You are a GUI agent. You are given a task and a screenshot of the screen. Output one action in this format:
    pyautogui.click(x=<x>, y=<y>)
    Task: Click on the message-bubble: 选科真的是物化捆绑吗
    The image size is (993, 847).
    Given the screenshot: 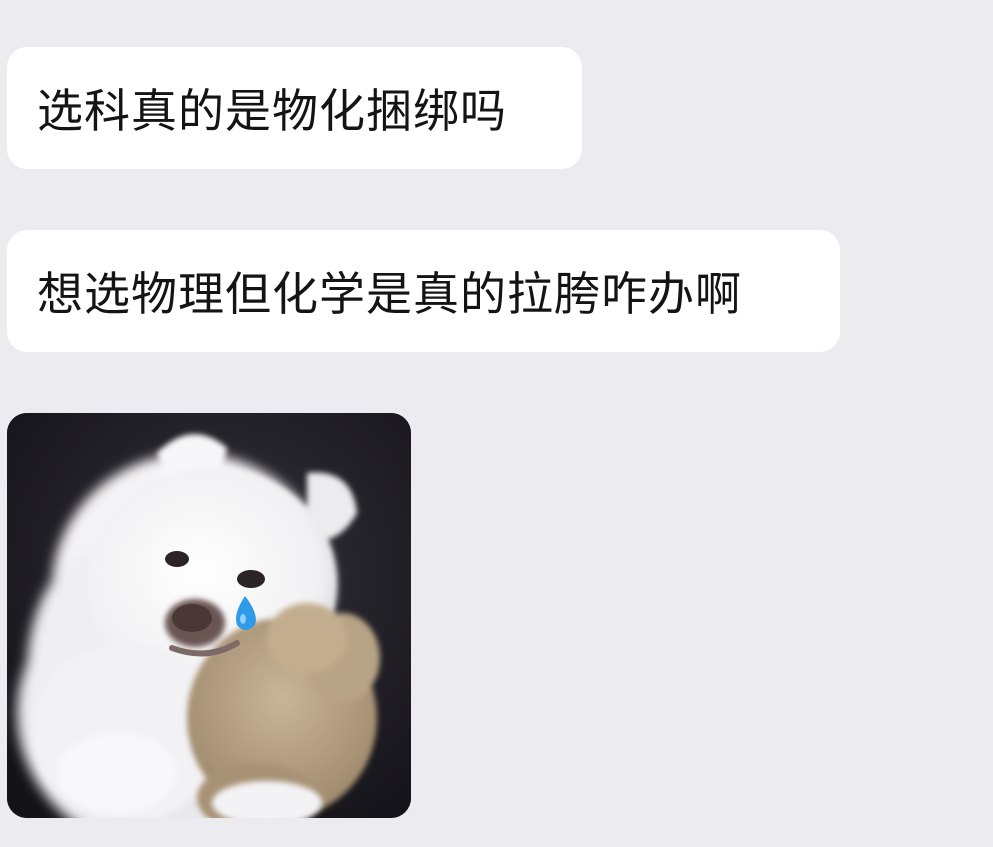 What is the action you would take?
    pyautogui.click(x=294, y=108)
    